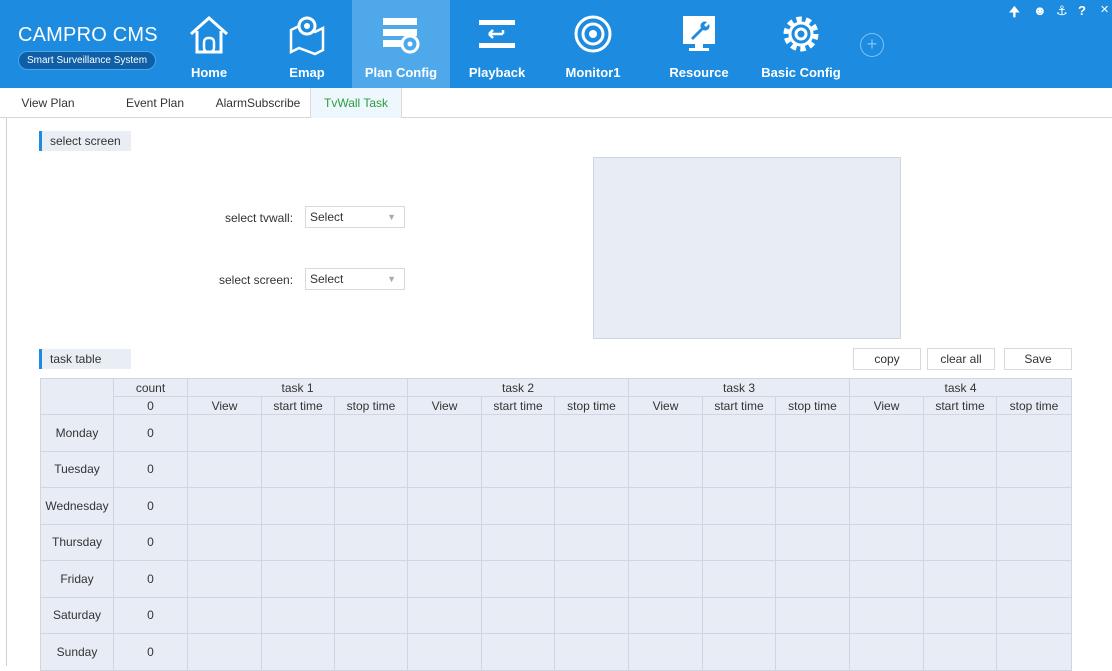  I want to click on select-tvwall-dropdown: Select ▼, so click(355, 217).